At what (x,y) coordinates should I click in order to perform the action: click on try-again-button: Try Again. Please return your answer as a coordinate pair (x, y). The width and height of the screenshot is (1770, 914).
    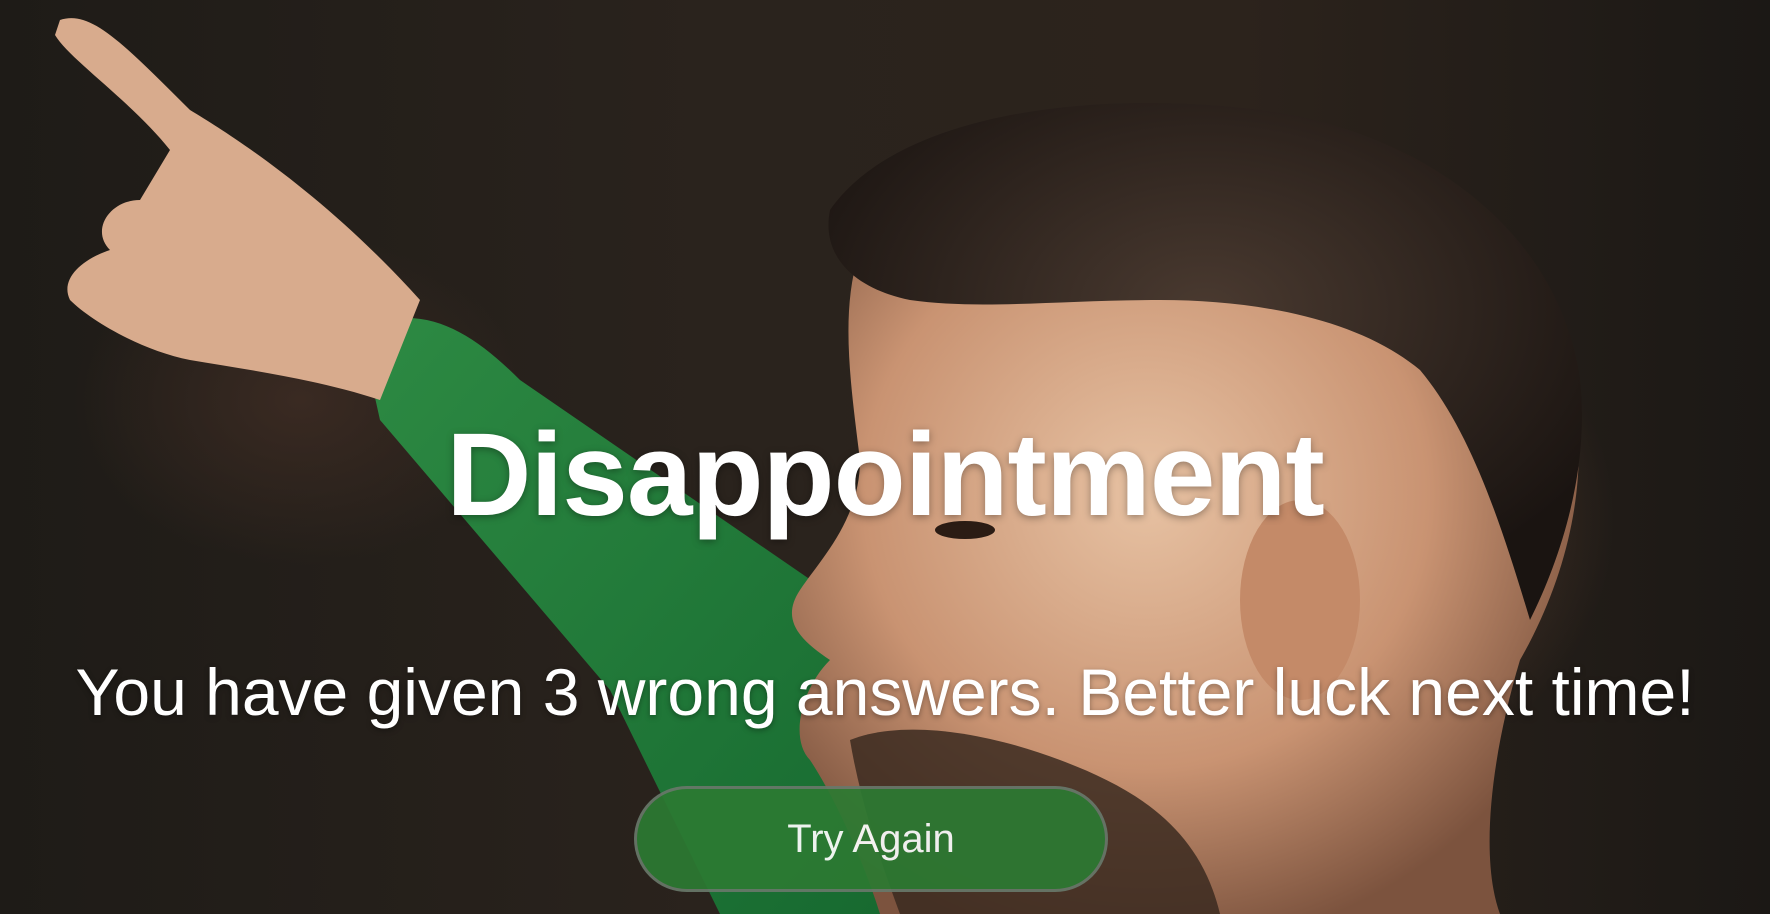
    Looking at the image, I should click on (871, 839).